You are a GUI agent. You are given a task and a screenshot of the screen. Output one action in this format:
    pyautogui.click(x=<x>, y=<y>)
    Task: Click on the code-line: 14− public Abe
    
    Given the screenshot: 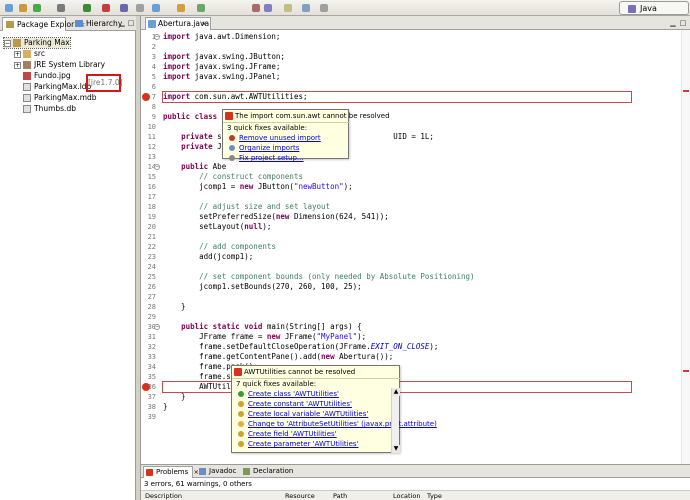 What is the action you would take?
    pyautogui.click(x=411, y=167)
    